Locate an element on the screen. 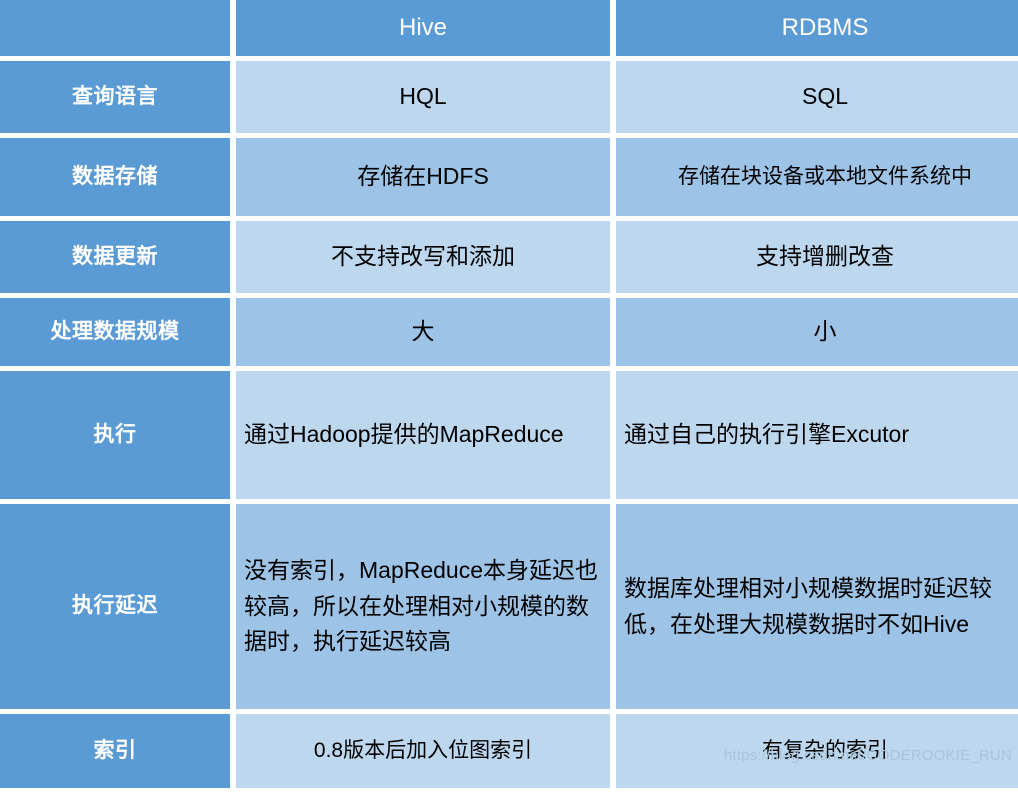  cell-rdbms-query-language: SQL is located at coordinates (817, 97).